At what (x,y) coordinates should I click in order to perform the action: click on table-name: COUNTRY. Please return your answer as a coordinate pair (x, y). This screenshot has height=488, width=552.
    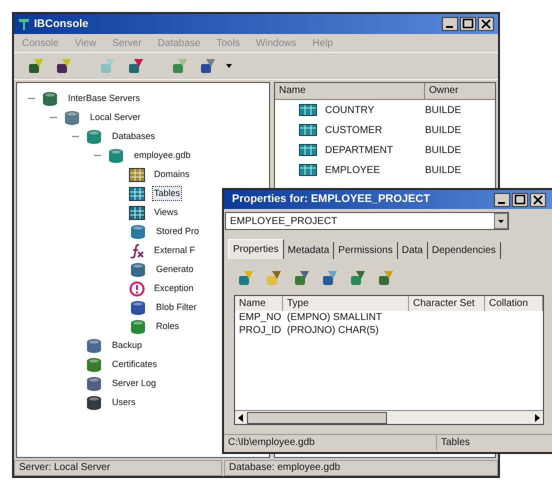
    Looking at the image, I should click on (375, 110).